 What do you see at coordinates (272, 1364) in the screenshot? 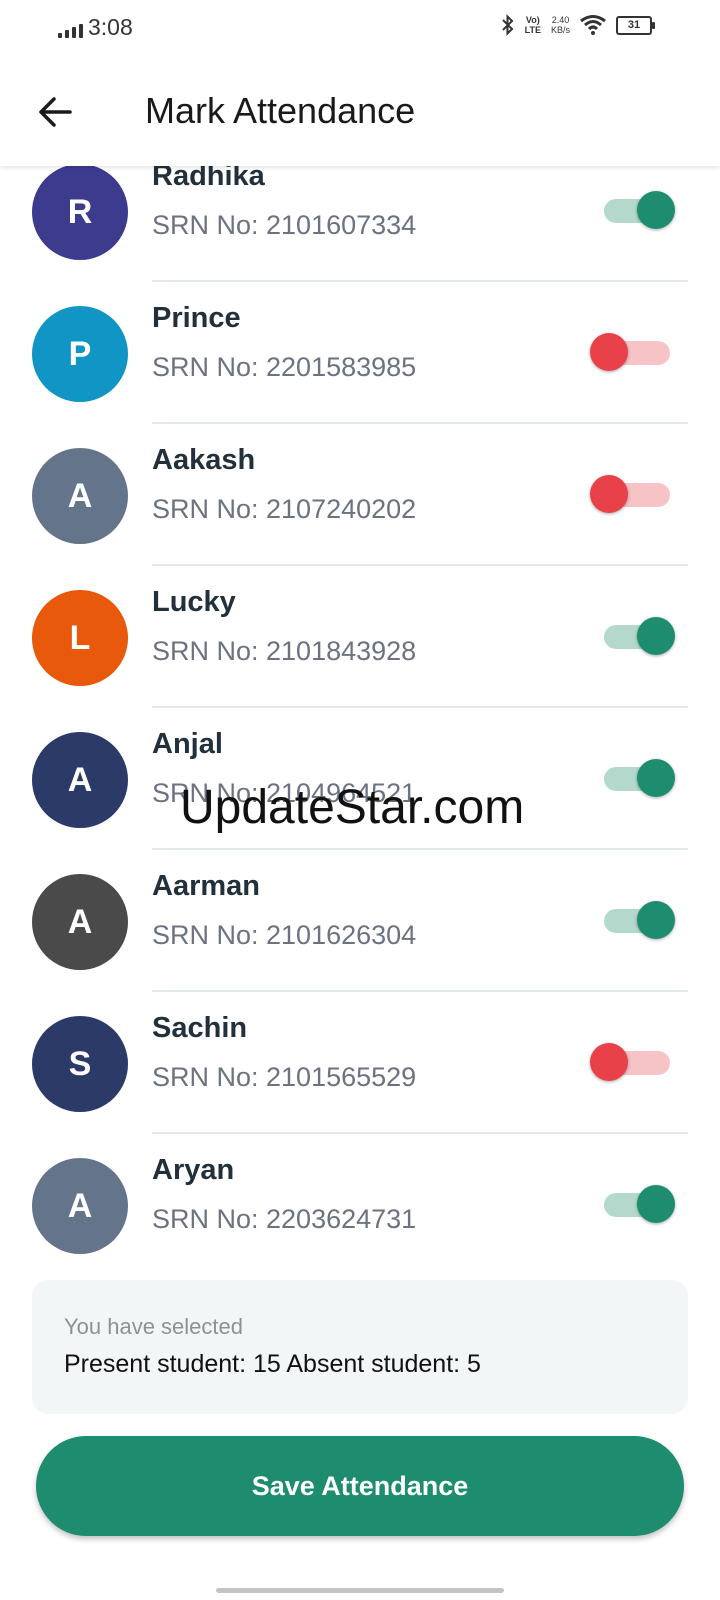
I see `summary-counts: Present student: 15 Absent student: 5` at bounding box center [272, 1364].